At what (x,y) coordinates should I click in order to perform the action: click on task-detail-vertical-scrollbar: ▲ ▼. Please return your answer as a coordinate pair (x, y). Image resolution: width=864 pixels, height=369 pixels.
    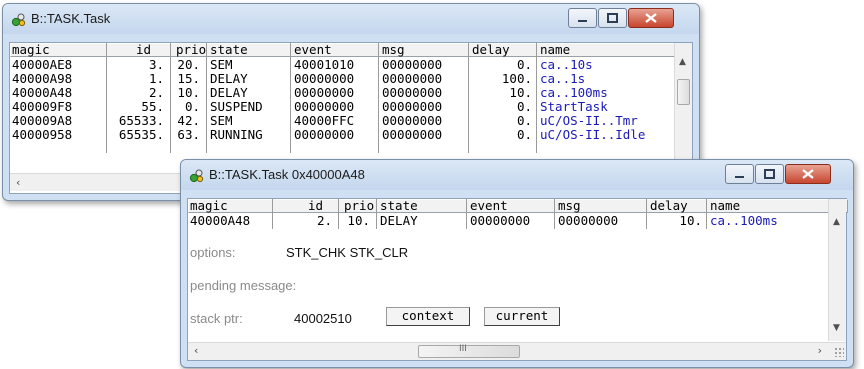
    Looking at the image, I should click on (837, 270).